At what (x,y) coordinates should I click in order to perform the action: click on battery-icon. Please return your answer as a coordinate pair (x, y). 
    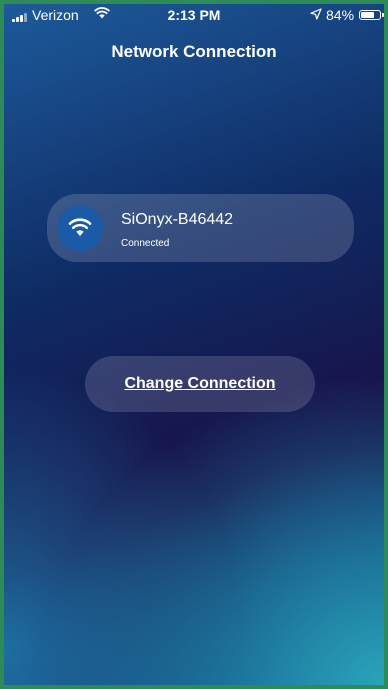
    Looking at the image, I should click on (371, 15).